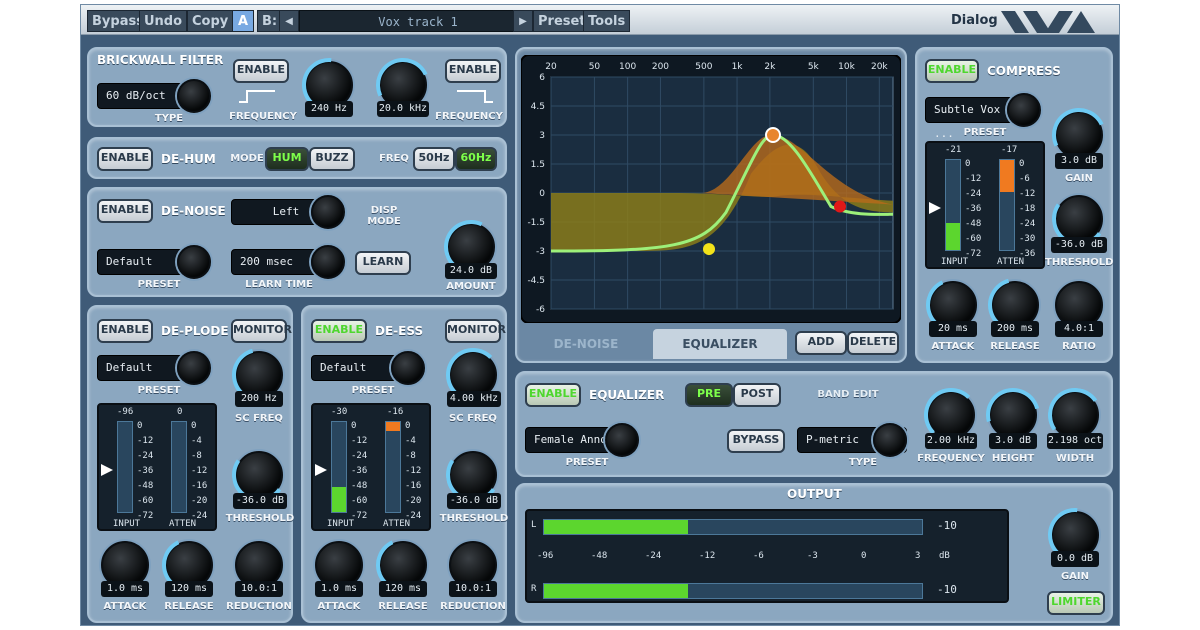  I want to click on frequency-tick: 10k, so click(846, 67).